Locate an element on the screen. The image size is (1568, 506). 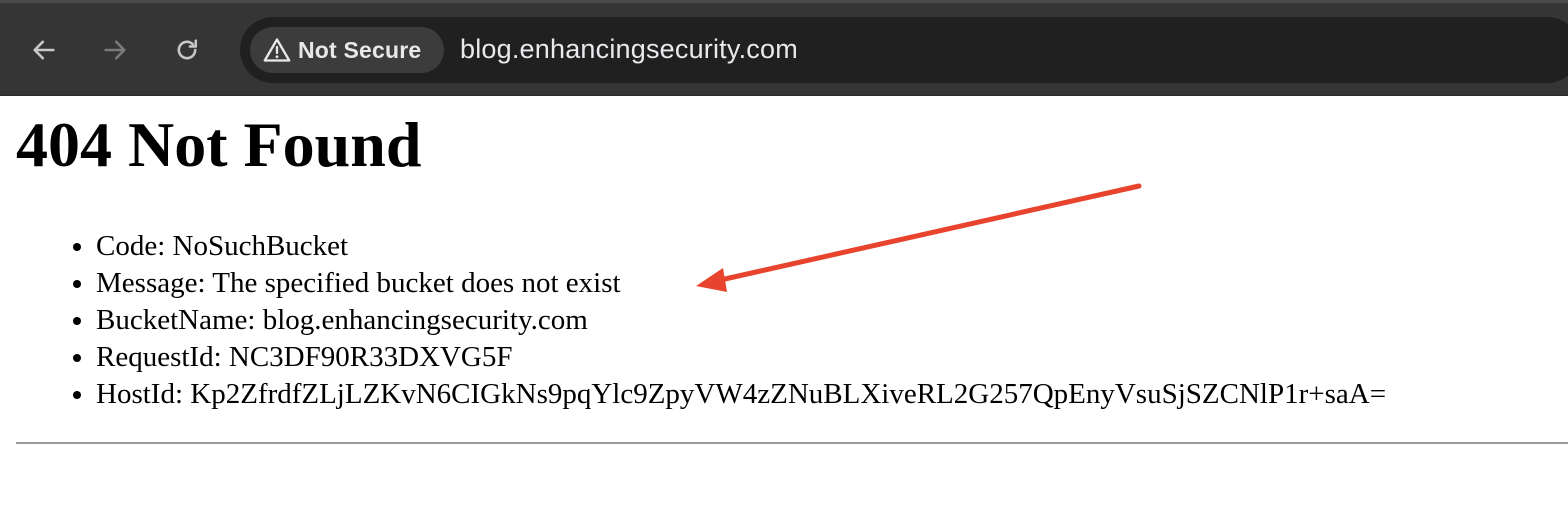
back-button is located at coordinates (44, 50).